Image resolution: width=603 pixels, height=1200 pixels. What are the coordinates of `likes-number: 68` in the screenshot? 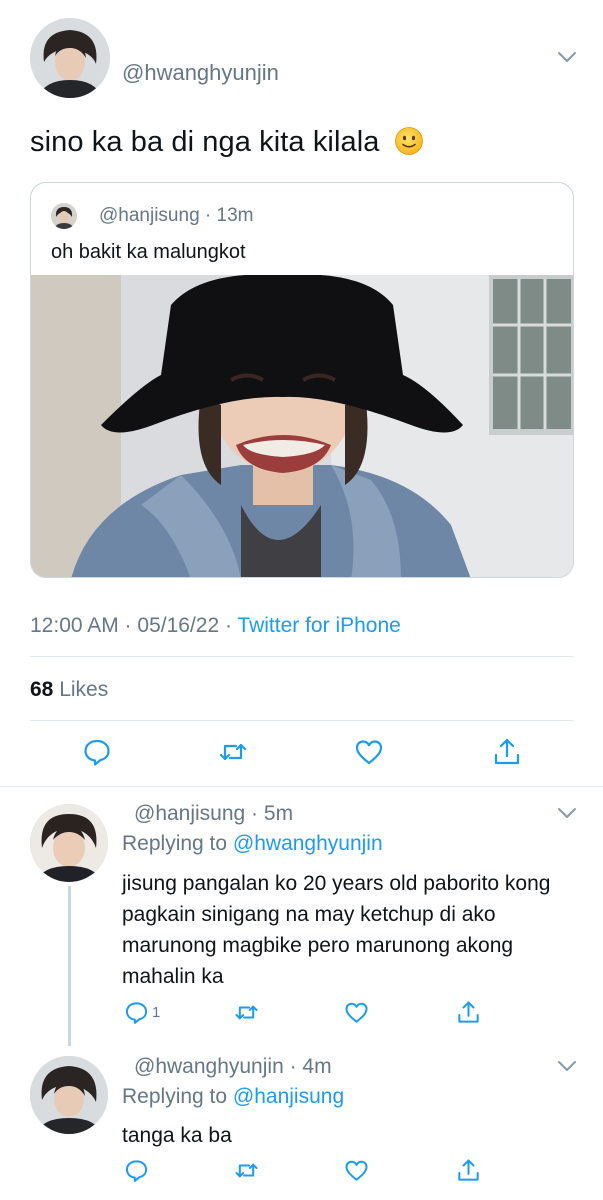 It's located at (42, 689).